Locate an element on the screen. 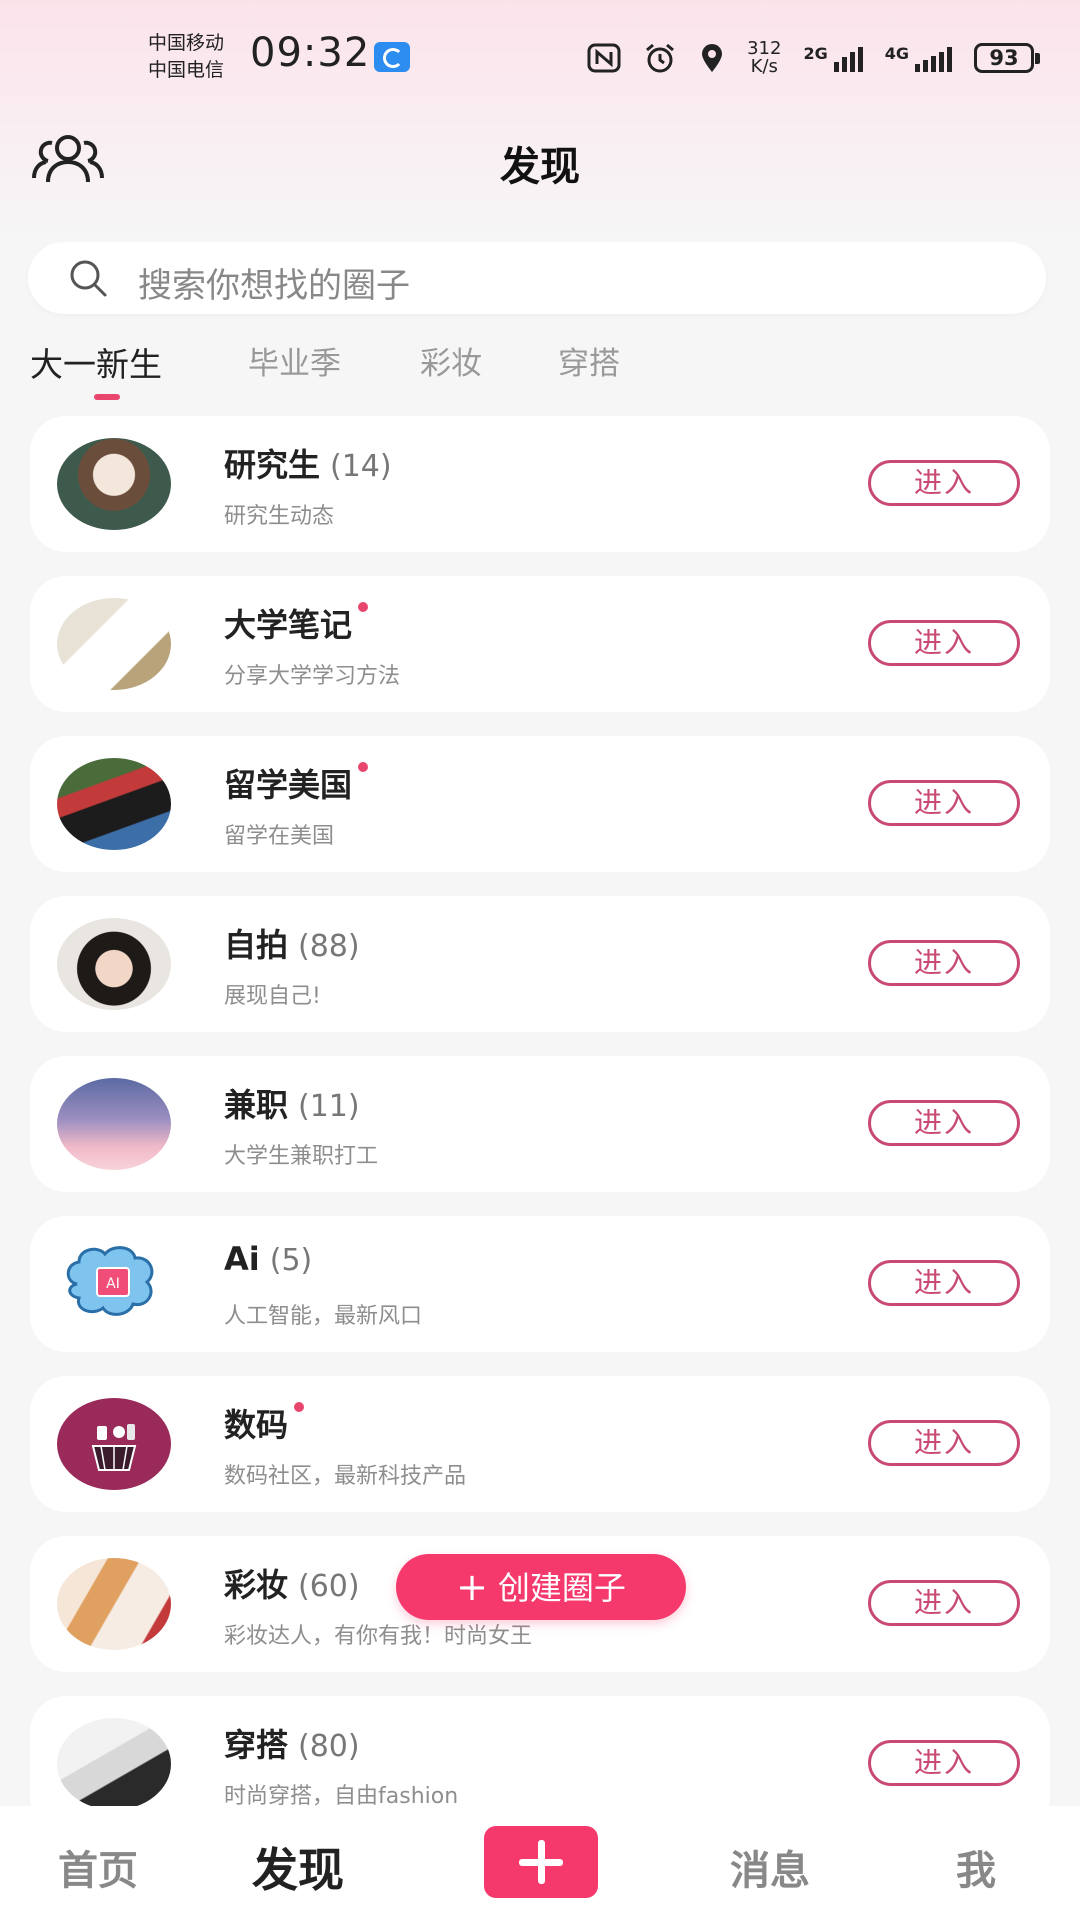  circle-description: 数码社区，最新科技产品 is located at coordinates (345, 1476).